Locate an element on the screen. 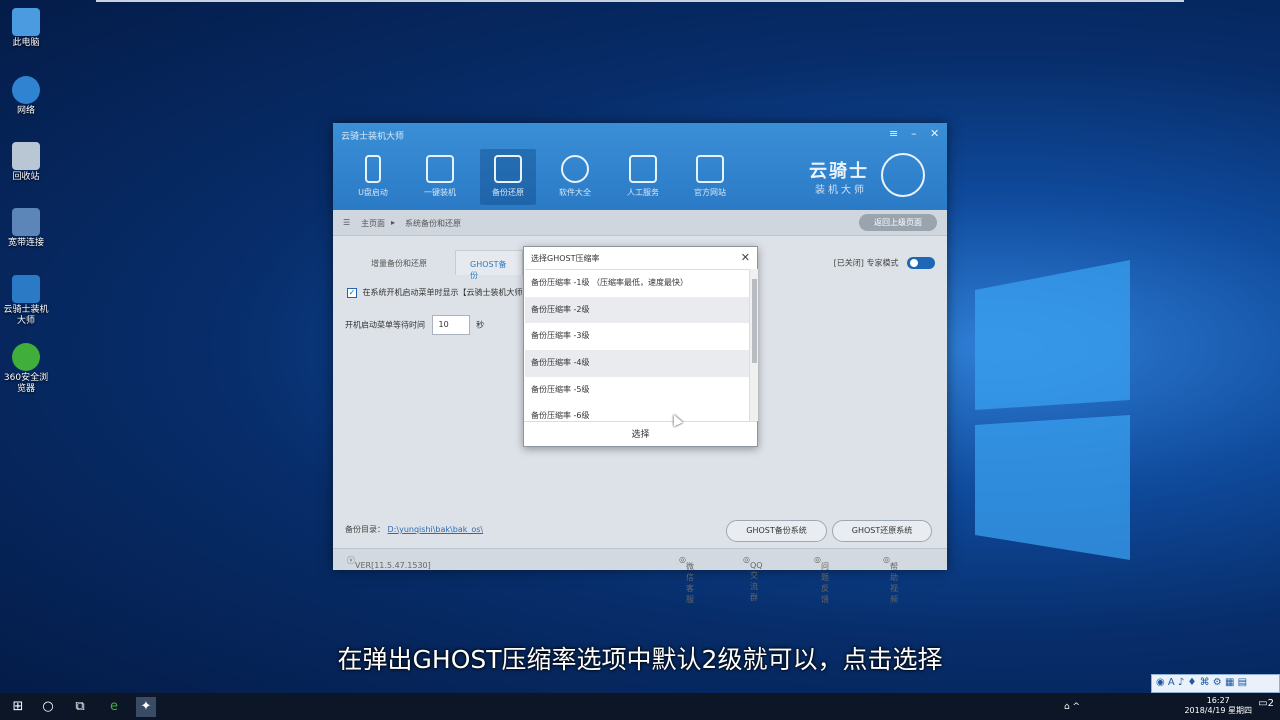  boot-menu-checkbox: ✓ is located at coordinates (352, 292).